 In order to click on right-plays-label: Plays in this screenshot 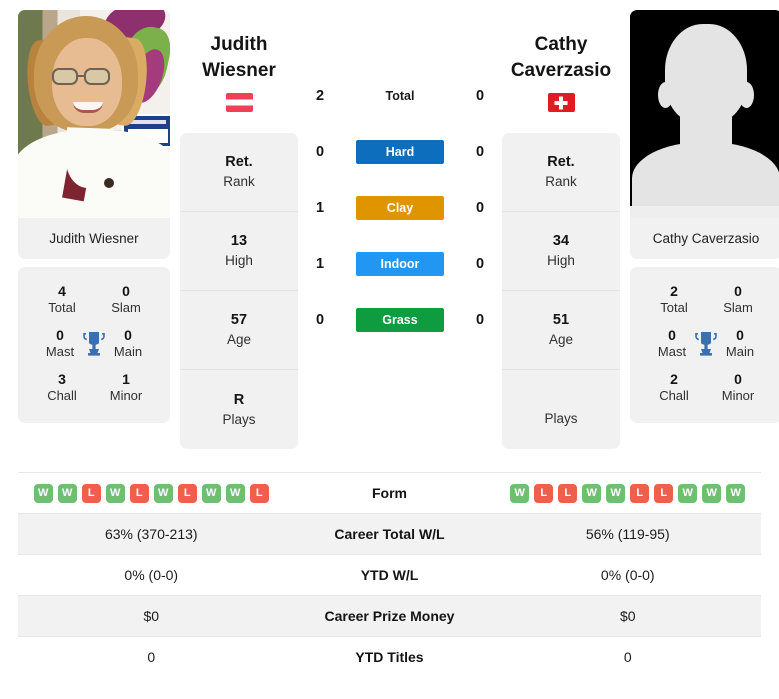, I will do `click(561, 418)`.